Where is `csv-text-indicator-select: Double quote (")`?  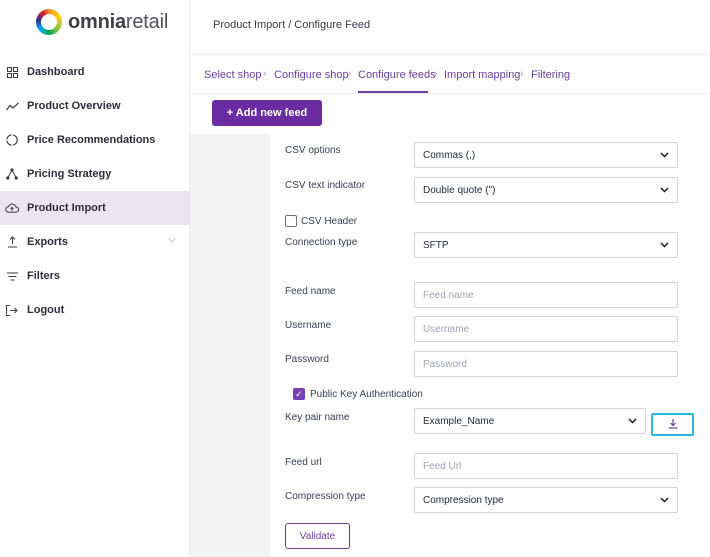
csv-text-indicator-select: Double quote (") is located at coordinates (546, 190).